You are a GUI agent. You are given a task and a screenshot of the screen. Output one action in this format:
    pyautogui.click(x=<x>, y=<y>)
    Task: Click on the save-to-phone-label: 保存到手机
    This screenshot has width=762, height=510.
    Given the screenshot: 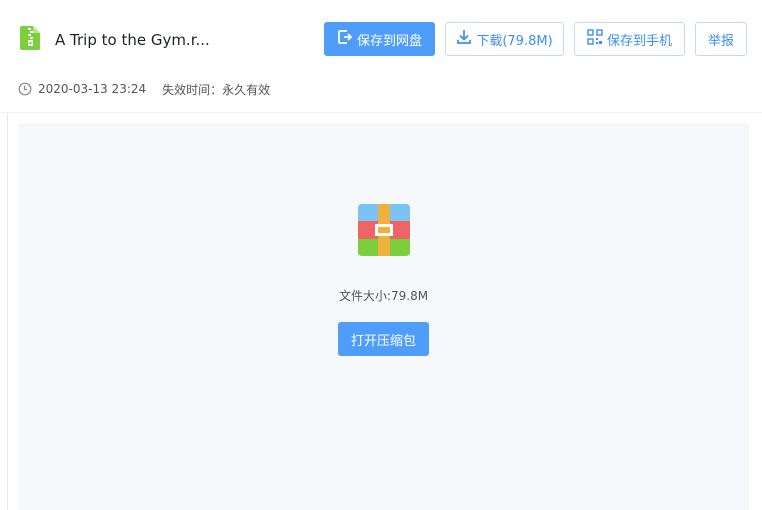 What is the action you would take?
    pyautogui.click(x=639, y=41)
    